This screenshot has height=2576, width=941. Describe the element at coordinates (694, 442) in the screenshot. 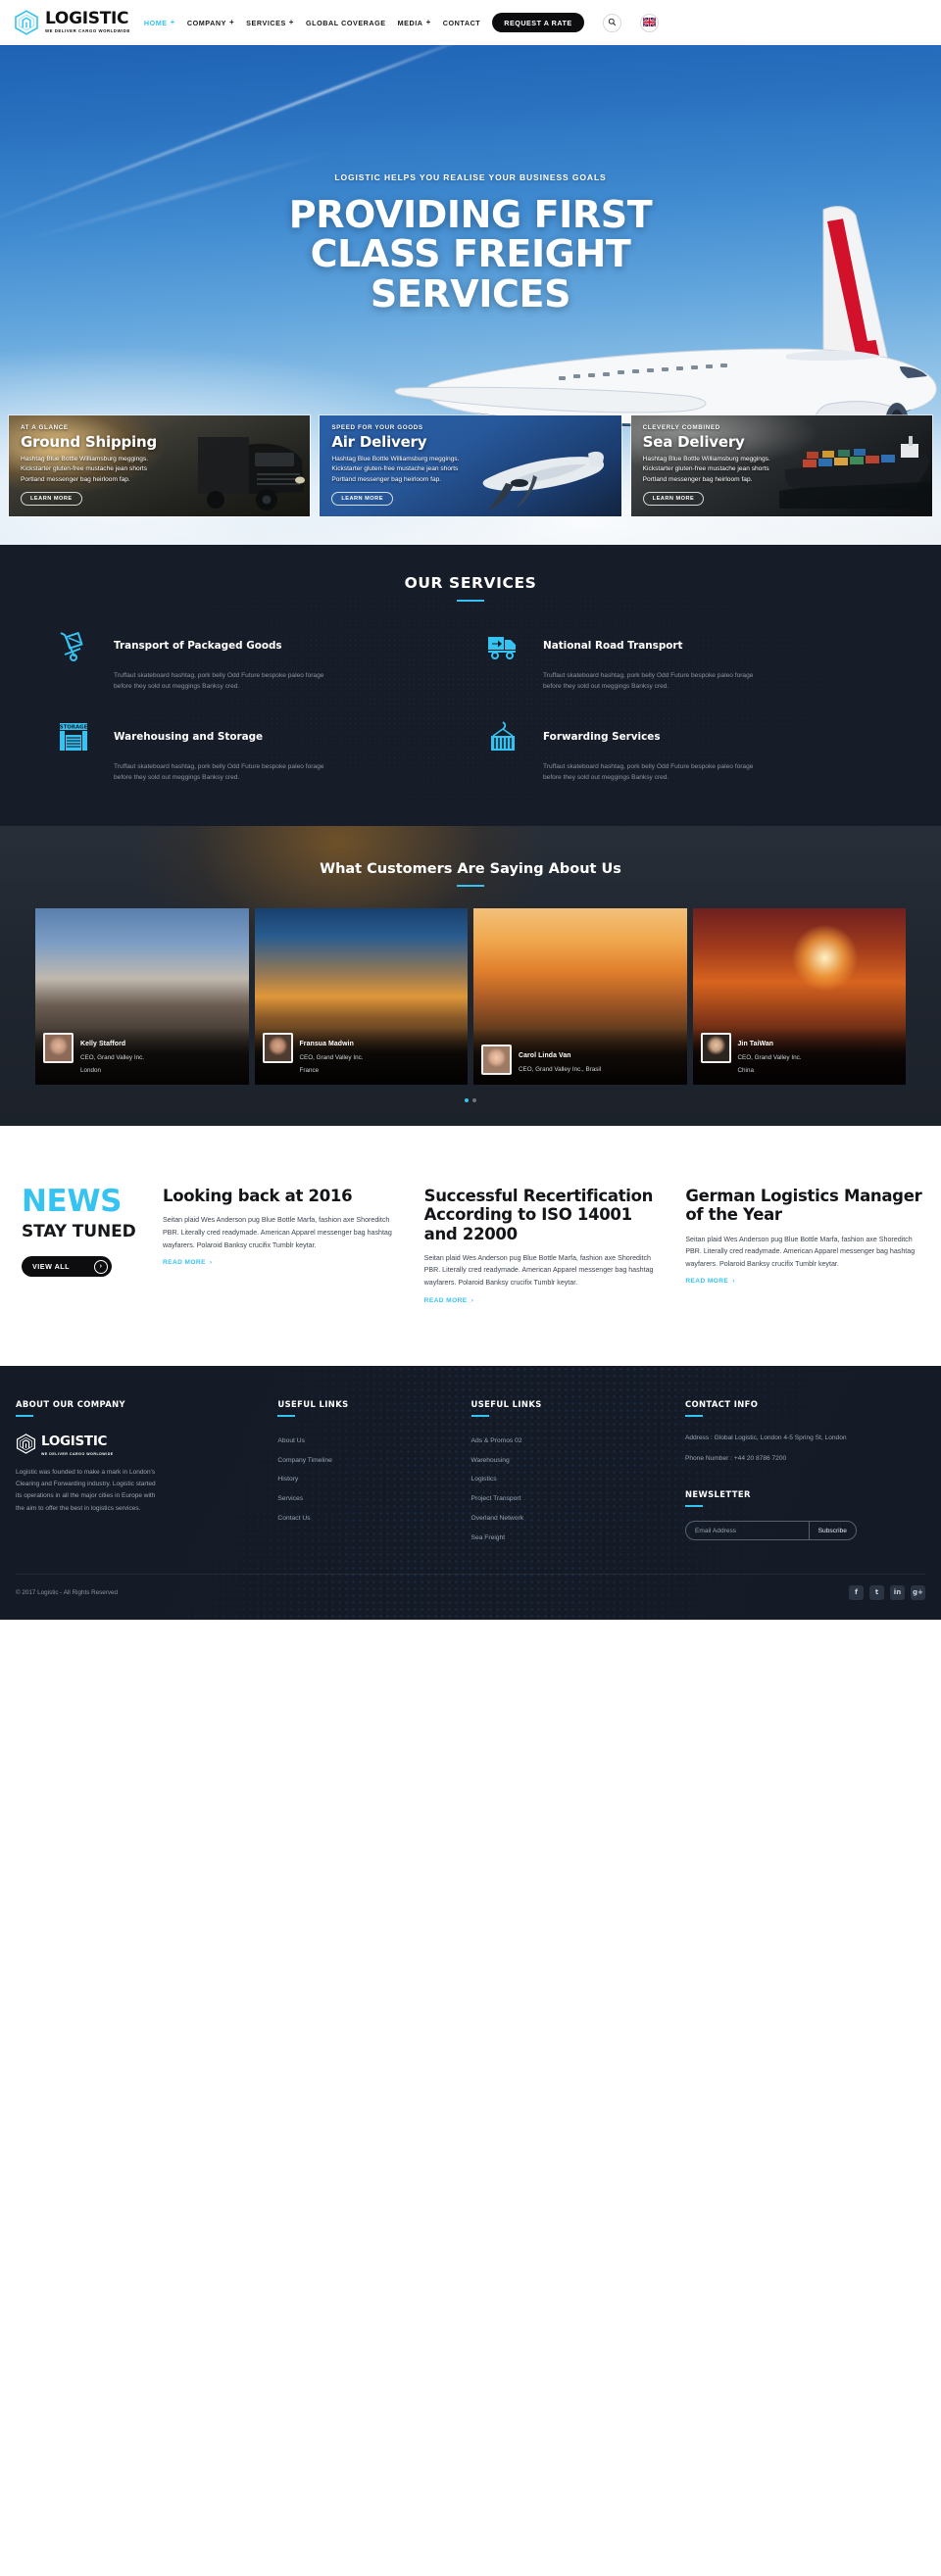

I see `card-title: Sea Delivery` at that location.